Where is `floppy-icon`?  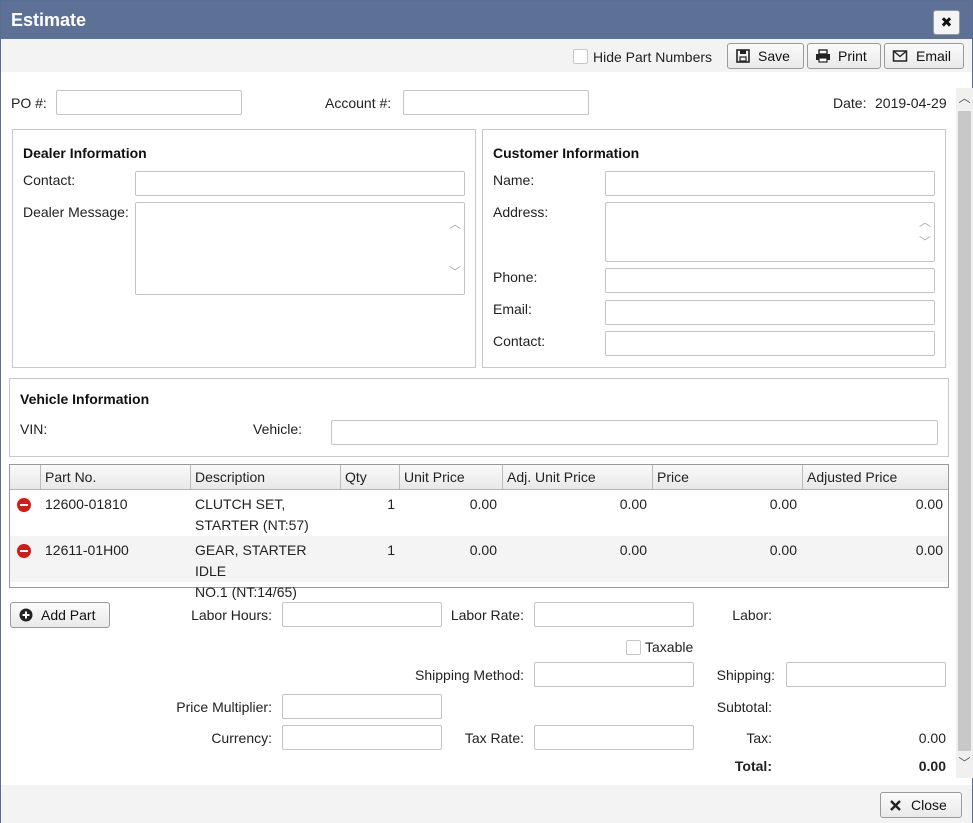
floppy-icon is located at coordinates (743, 56).